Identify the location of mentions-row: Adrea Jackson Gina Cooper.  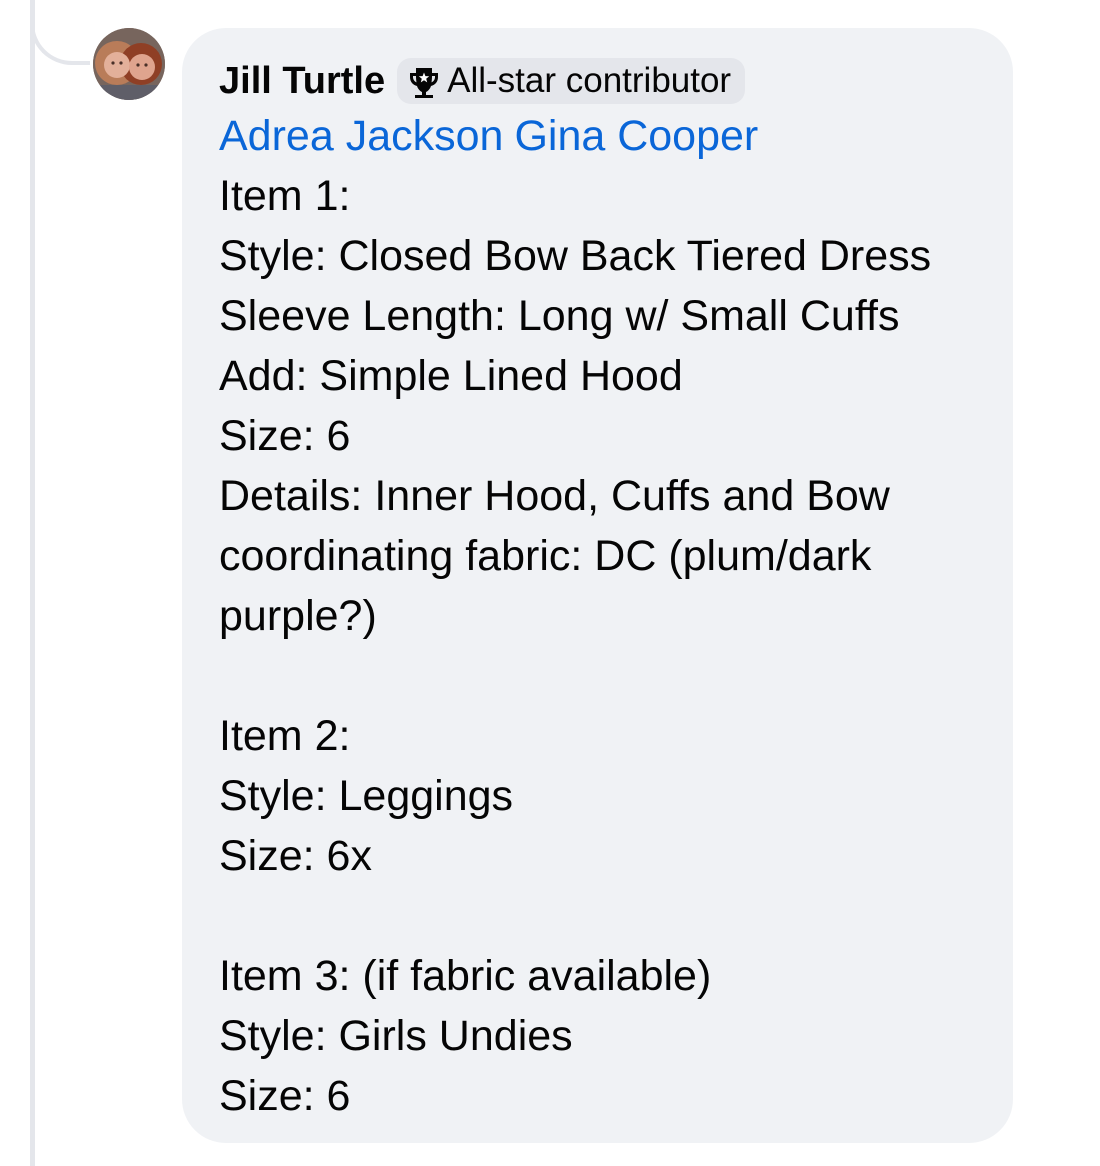
(488, 136).